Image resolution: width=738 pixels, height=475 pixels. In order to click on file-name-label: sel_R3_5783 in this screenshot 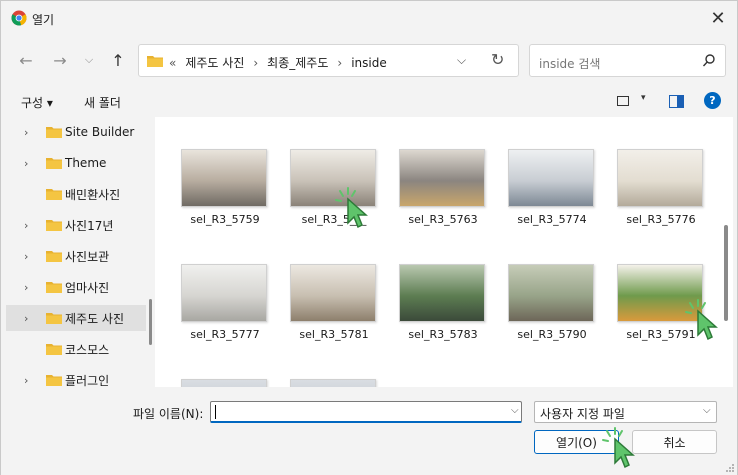, I will do `click(443, 334)`.